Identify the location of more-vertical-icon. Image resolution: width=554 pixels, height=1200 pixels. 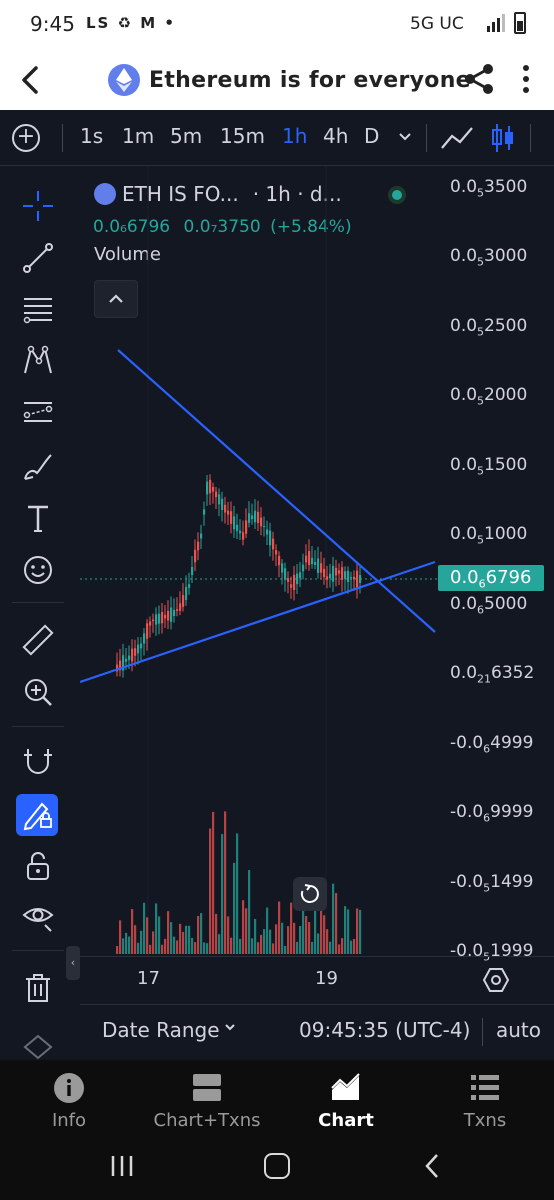
(526, 79).